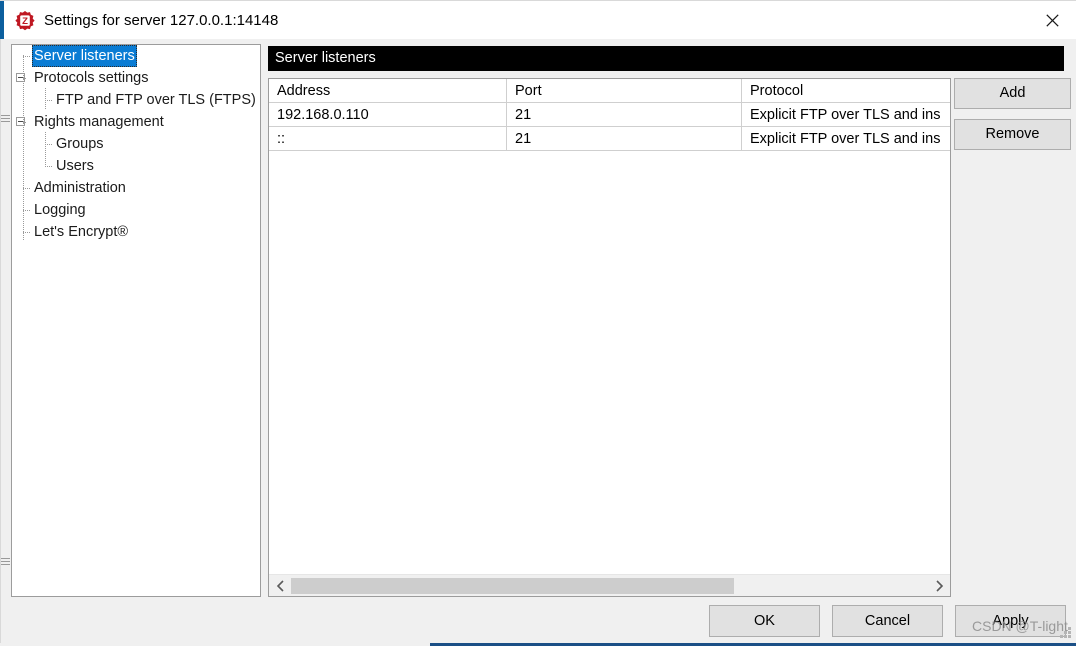 The image size is (1076, 646). I want to click on sidebar-item-logging: Logging, so click(136, 210).